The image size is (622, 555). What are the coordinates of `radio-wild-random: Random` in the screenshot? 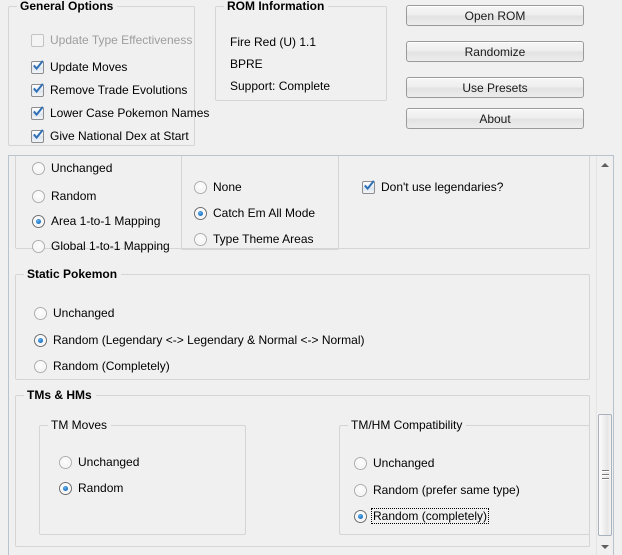 It's located at (64, 196).